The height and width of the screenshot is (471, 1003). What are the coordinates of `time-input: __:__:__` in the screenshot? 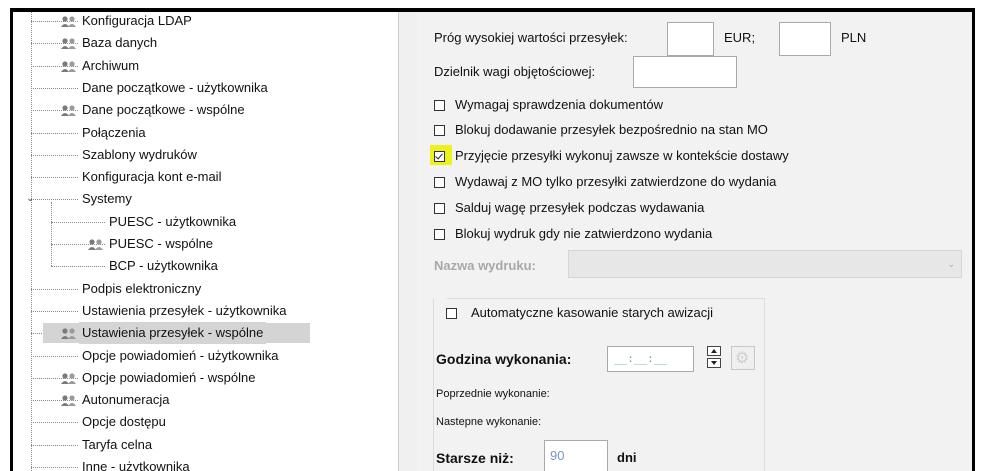 It's located at (650, 359).